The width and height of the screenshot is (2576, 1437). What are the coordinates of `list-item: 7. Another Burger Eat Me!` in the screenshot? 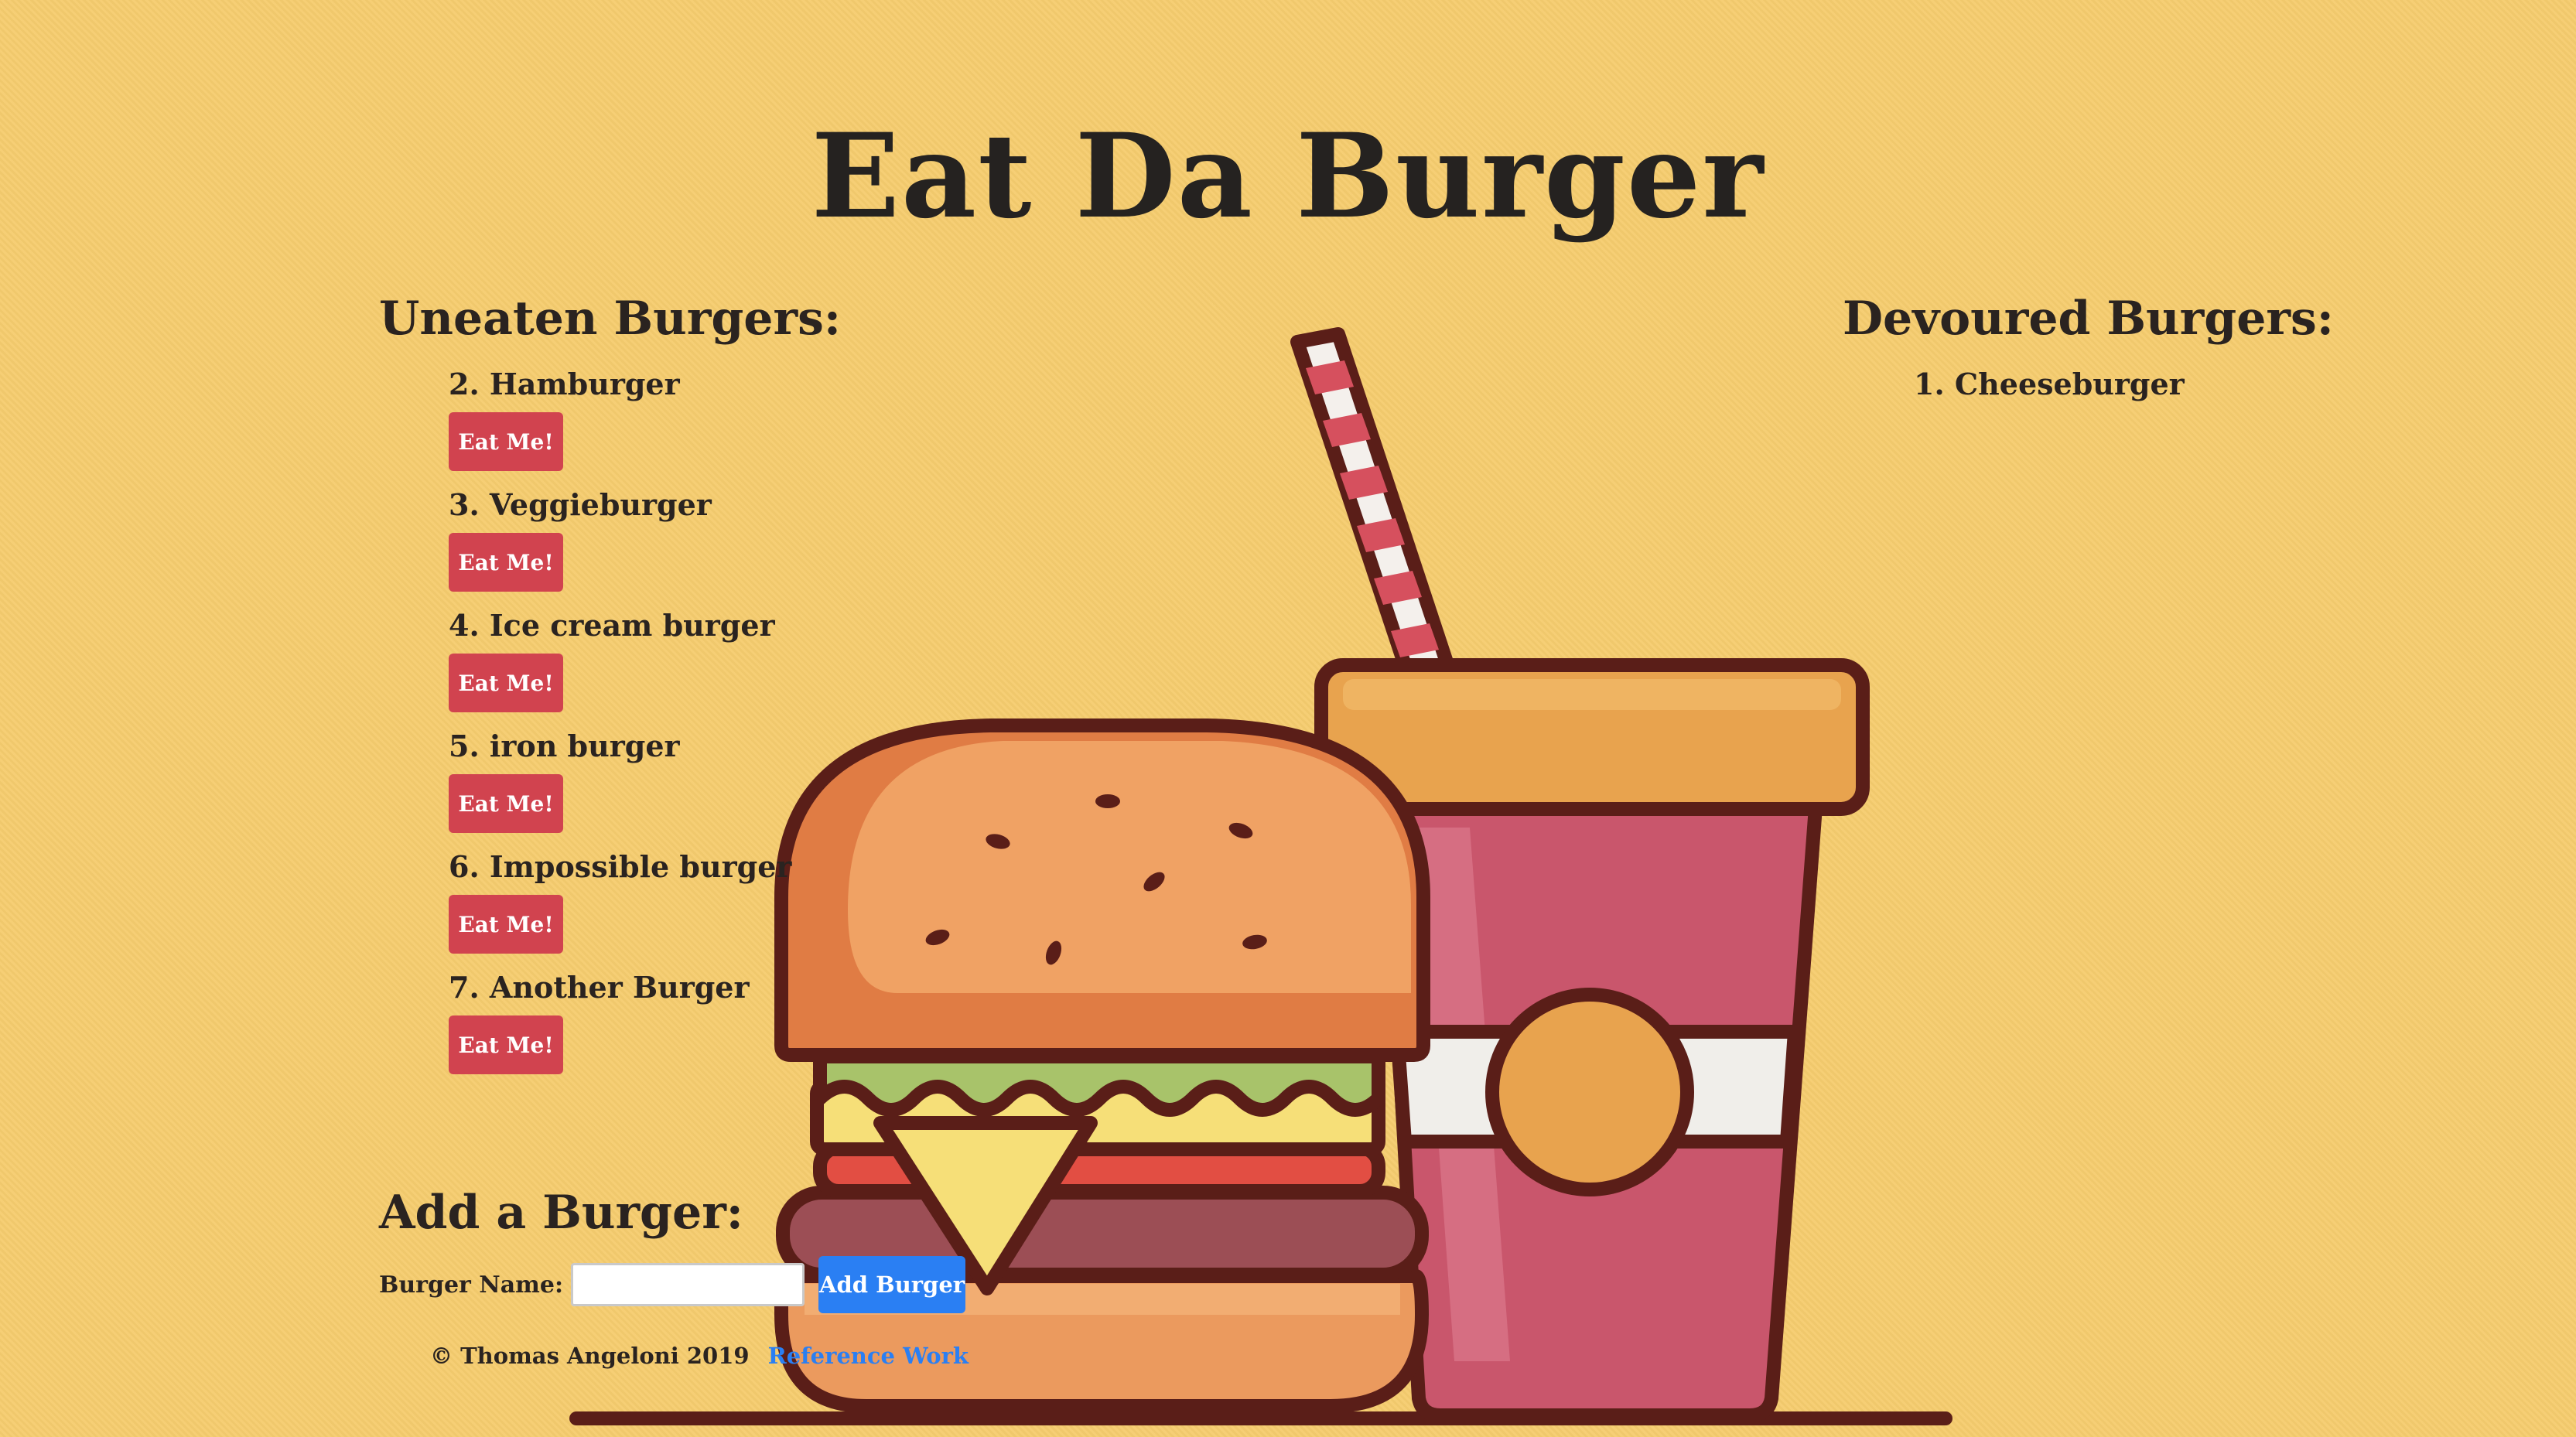 It's located at (620, 1033).